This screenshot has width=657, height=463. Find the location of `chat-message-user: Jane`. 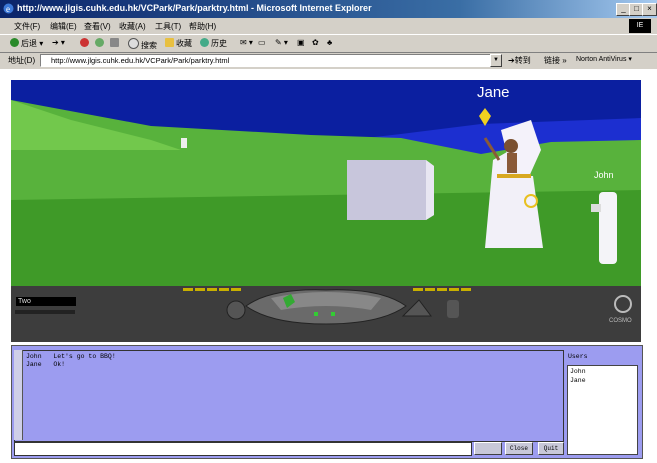

chat-message-user: Jane is located at coordinates (34, 364).